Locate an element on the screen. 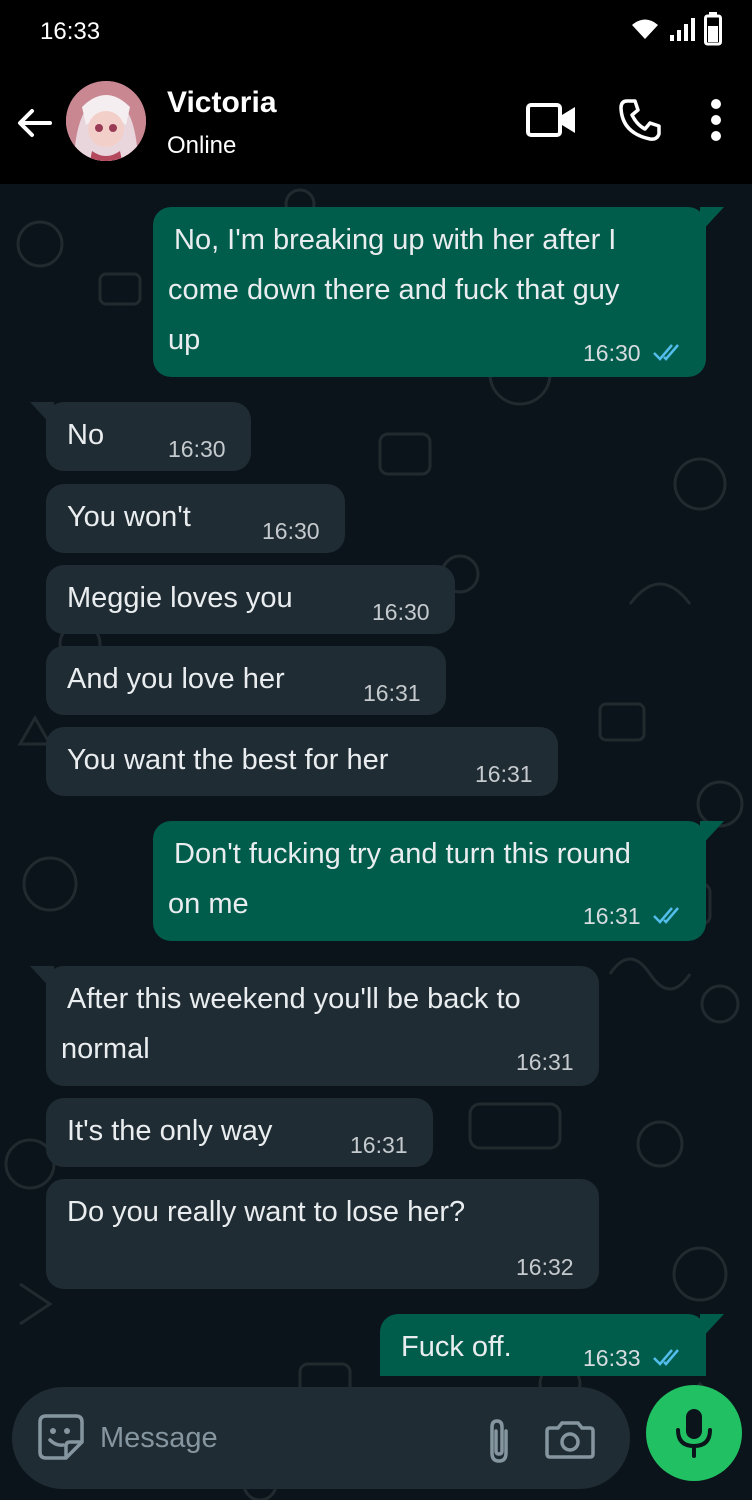  message-bubble-incoming: You want the best for her 16:31 is located at coordinates (302, 761).